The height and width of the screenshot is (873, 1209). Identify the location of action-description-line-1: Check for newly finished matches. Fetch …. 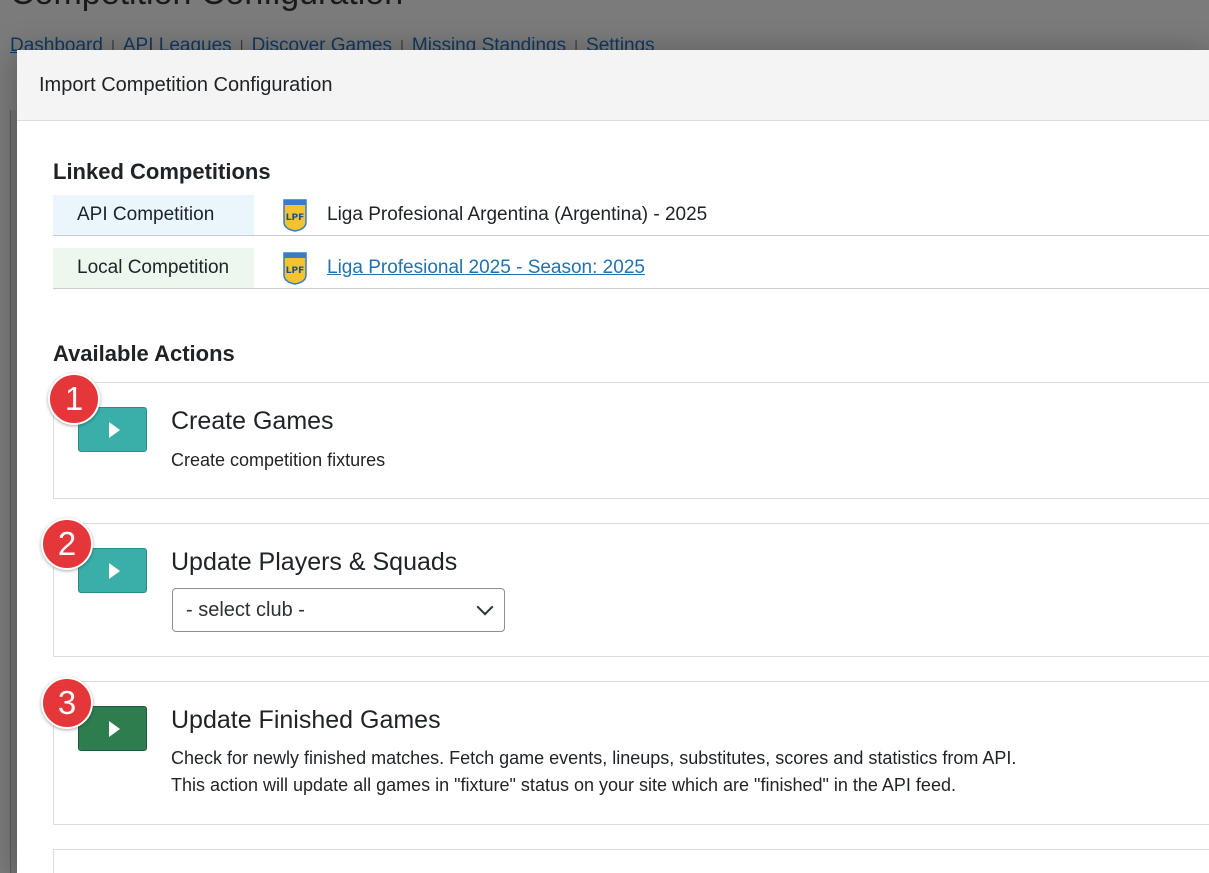
(594, 758).